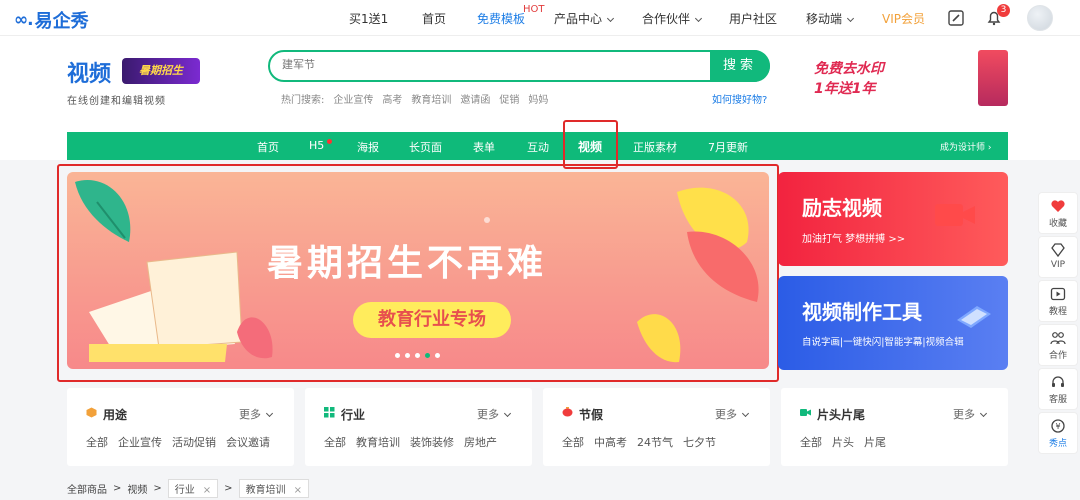  Describe the element at coordinates (1058, 345) in the screenshot. I see `cooperation-button: 合作` at that location.